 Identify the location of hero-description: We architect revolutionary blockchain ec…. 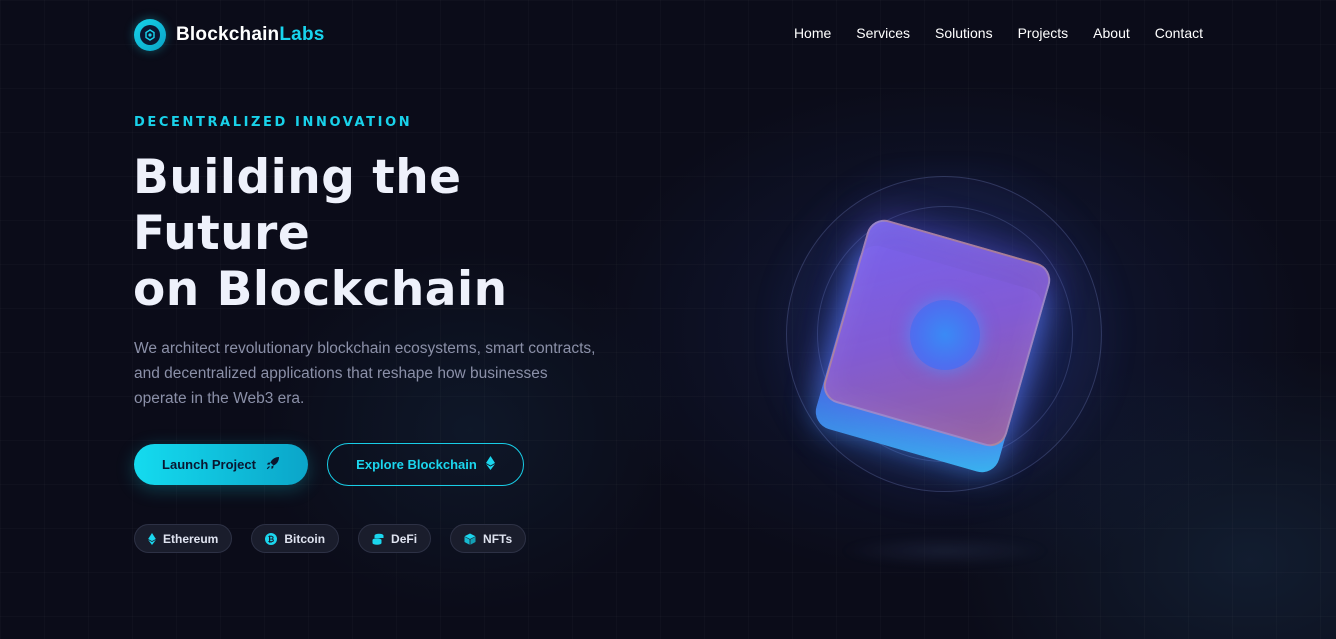
(365, 373).